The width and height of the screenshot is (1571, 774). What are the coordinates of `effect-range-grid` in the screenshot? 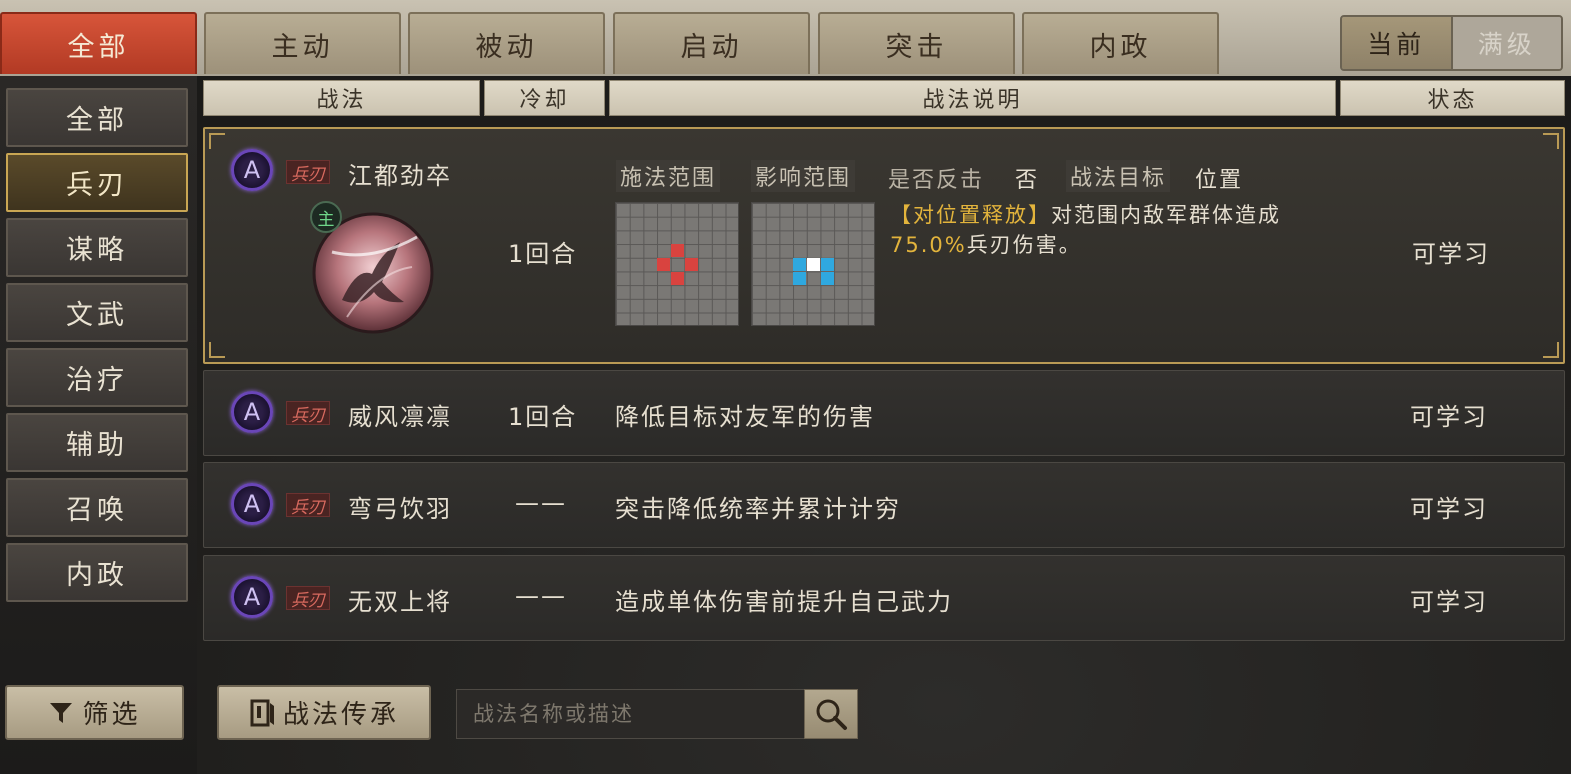 It's located at (813, 264).